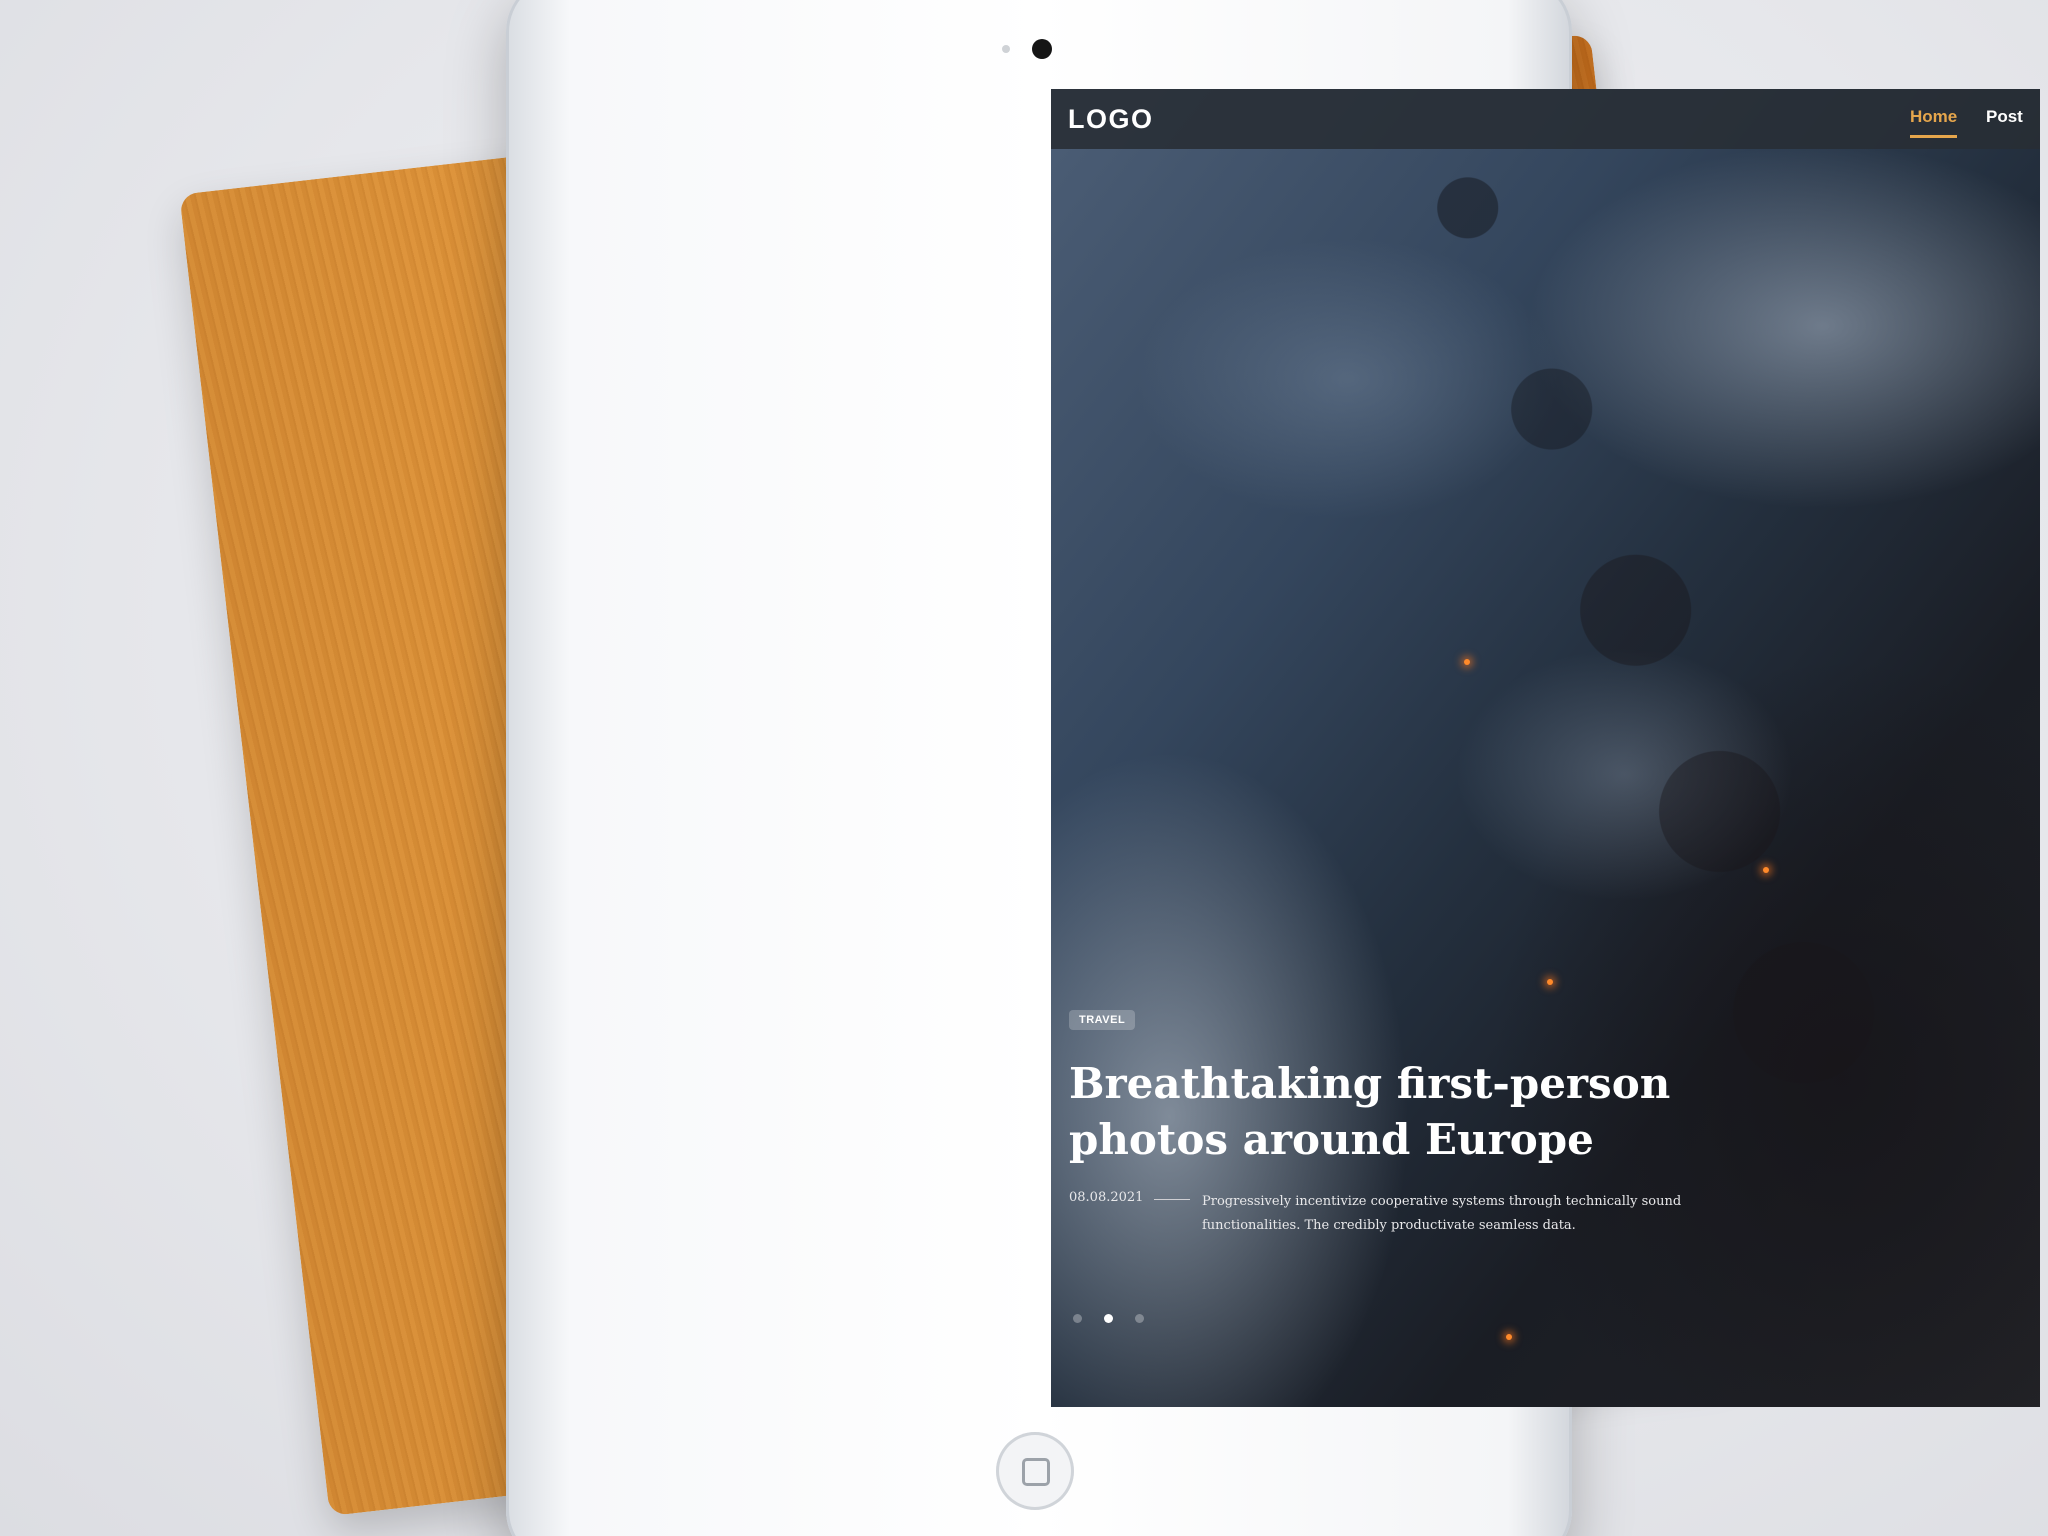 This screenshot has width=2048, height=1536. What do you see at coordinates (1172, 1199) in the screenshot?
I see `meta-divider` at bounding box center [1172, 1199].